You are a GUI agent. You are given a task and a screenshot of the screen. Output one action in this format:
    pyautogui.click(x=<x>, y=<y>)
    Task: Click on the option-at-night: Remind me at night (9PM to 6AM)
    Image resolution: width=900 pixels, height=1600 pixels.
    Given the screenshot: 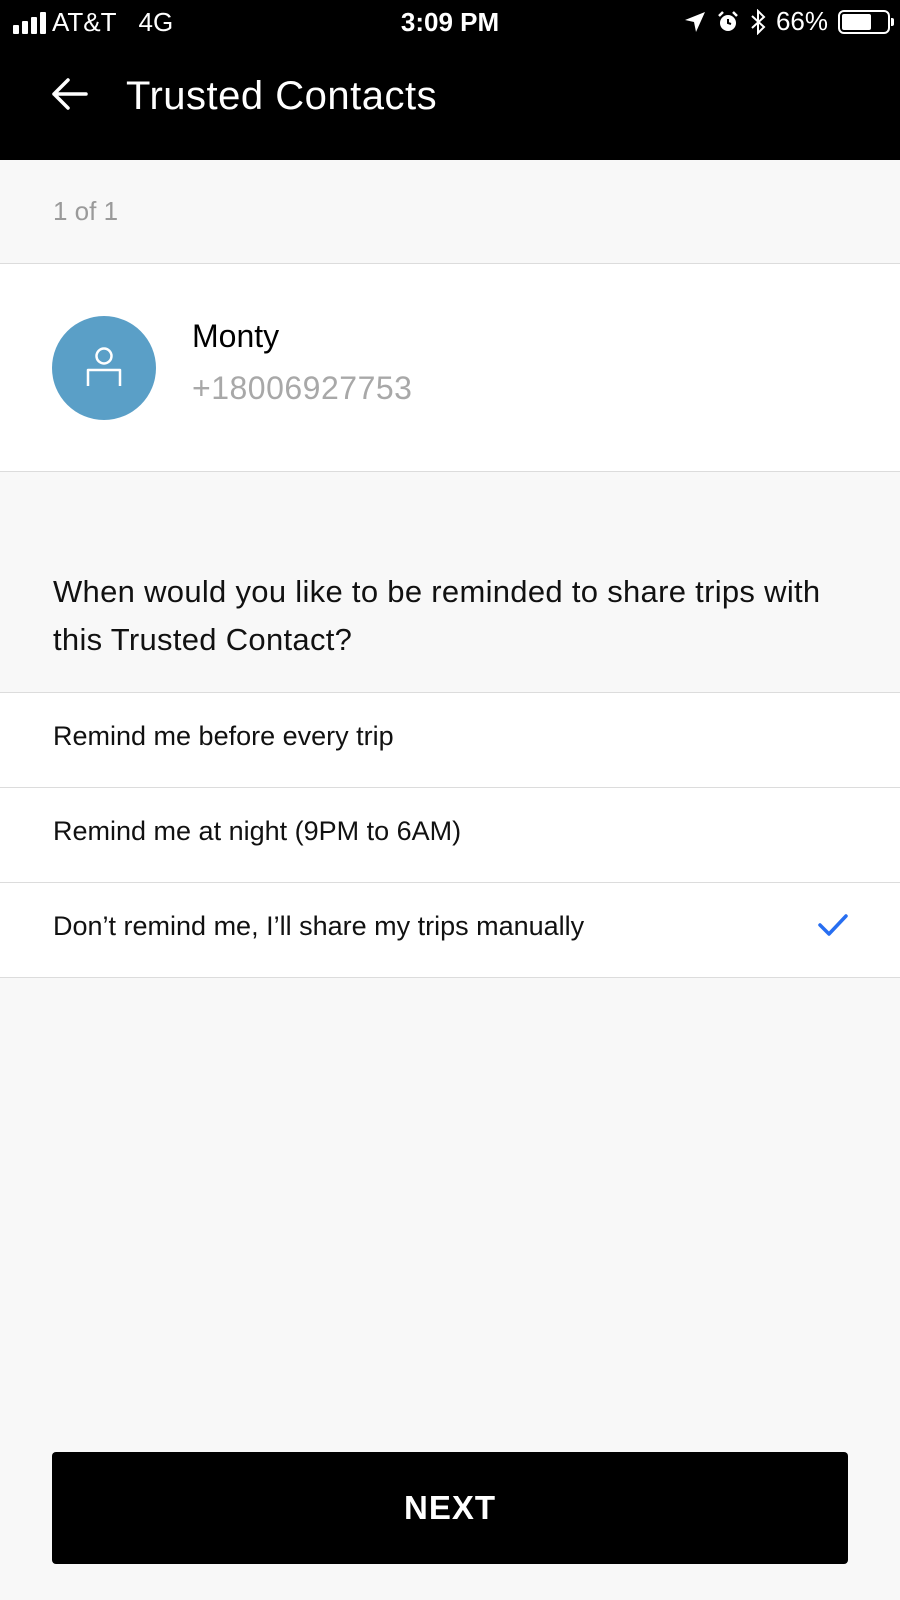 What is the action you would take?
    pyautogui.click(x=450, y=835)
    